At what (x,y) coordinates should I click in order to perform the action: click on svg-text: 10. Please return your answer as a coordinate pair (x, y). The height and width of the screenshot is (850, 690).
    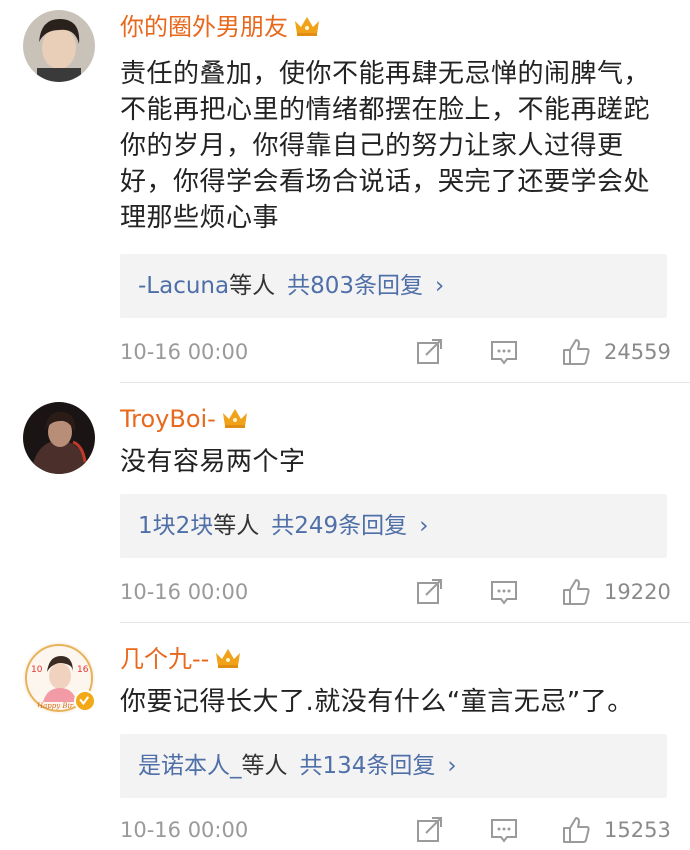
    Looking at the image, I should click on (37, 670).